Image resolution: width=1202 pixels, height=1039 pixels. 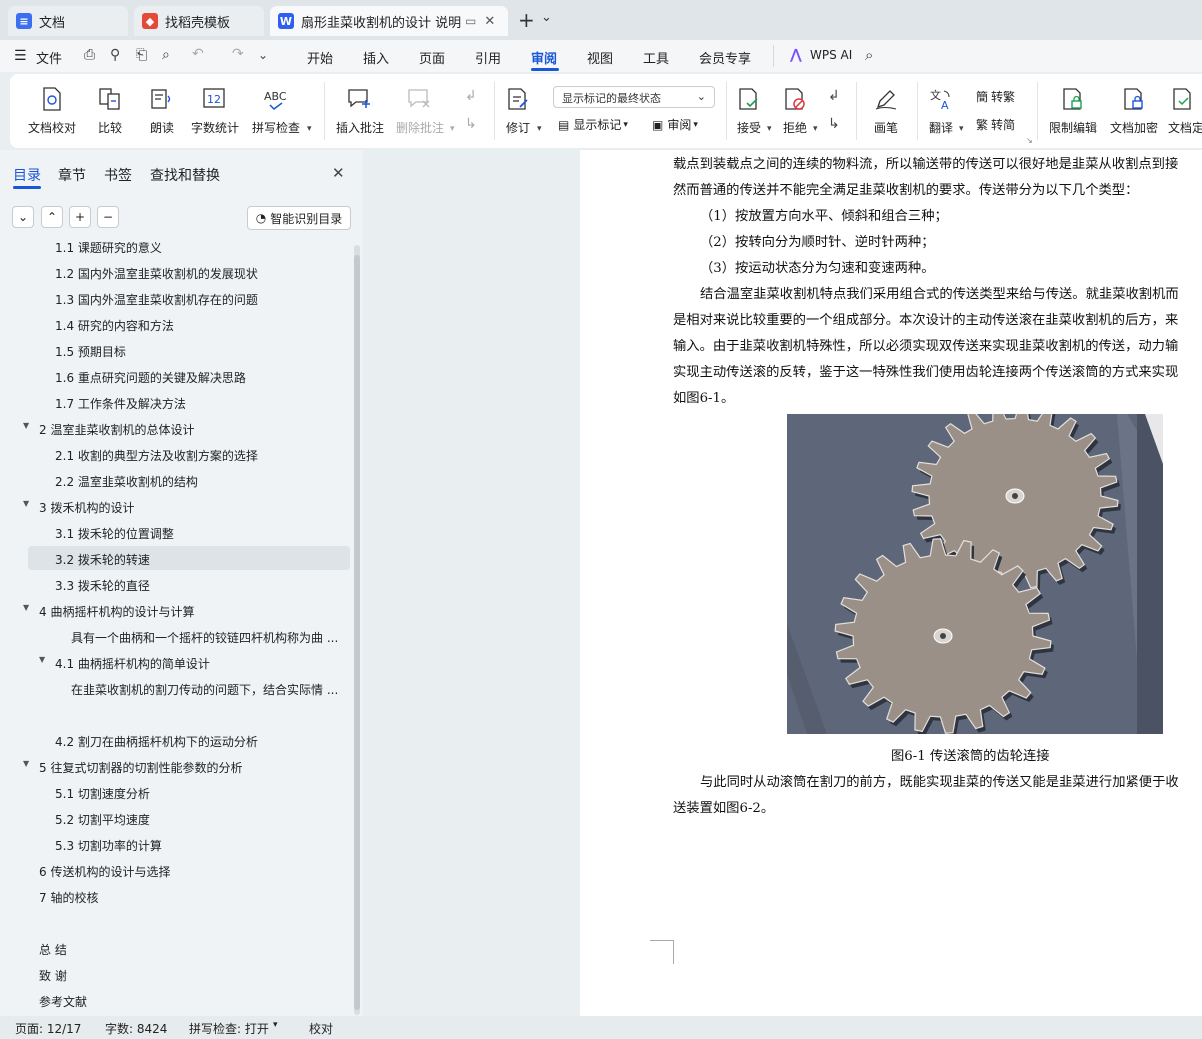 I want to click on toc-item: 6 传送机构的设计与选择, so click(x=189, y=870).